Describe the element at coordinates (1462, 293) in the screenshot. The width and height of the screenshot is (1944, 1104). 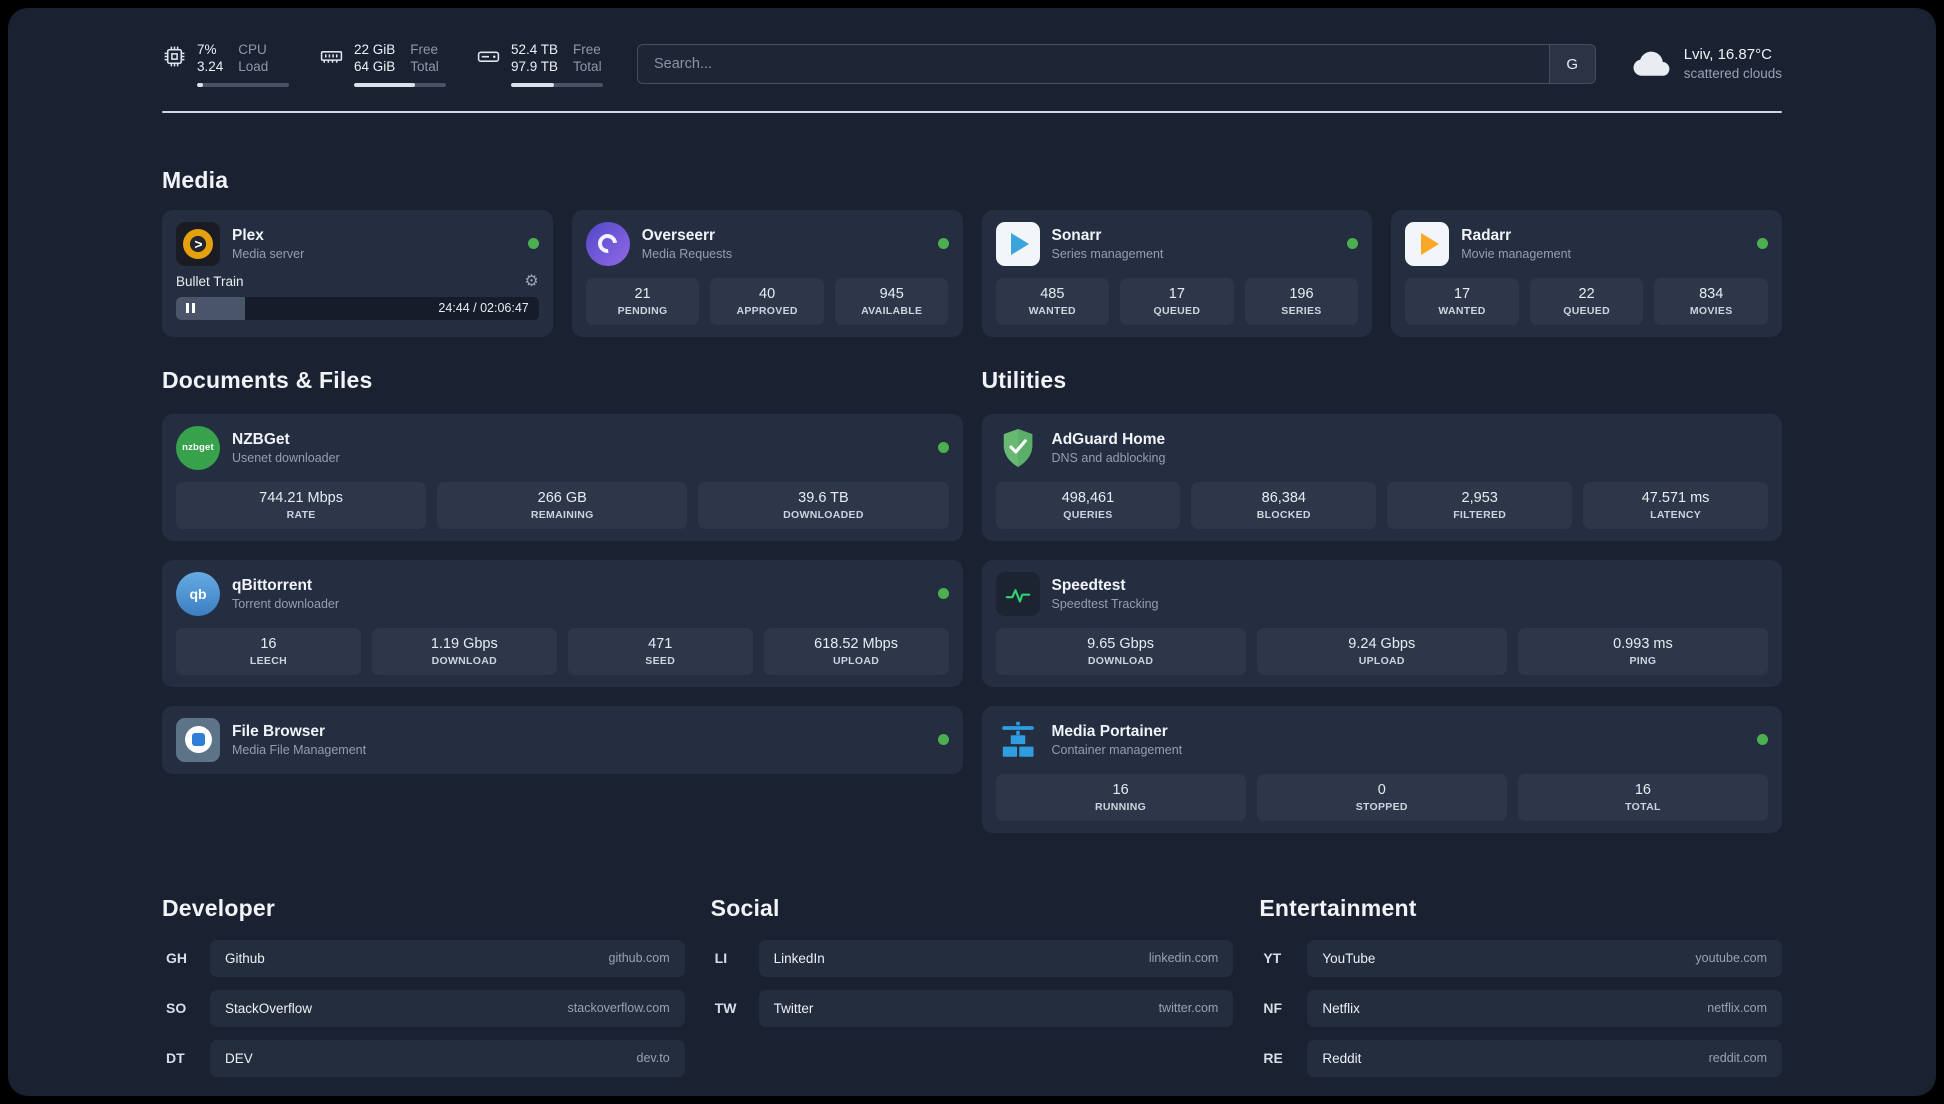
I see `stat-value: 17` at that location.